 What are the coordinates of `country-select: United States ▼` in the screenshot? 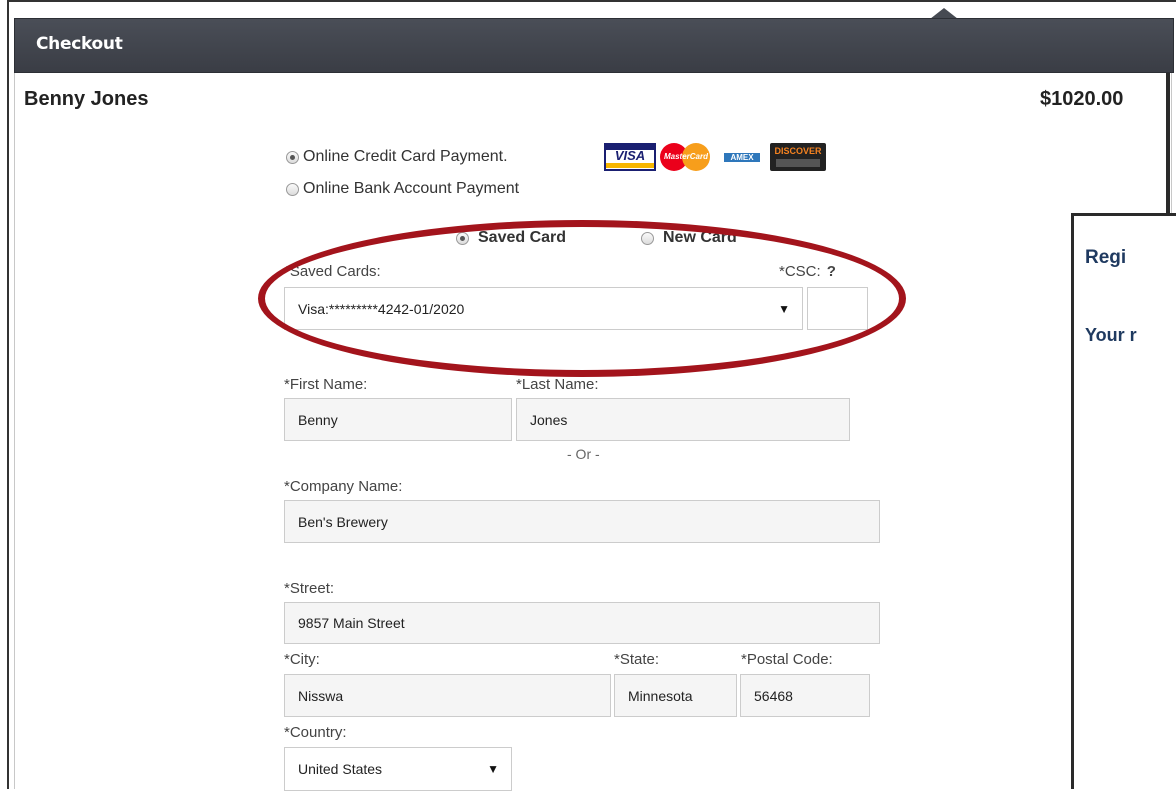 It's located at (398, 769).